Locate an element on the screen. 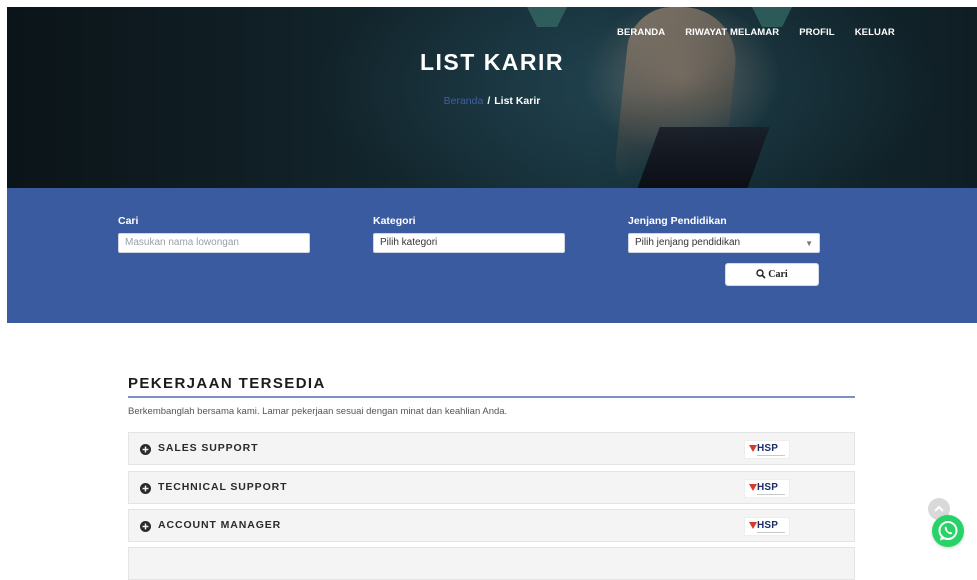  cari-label: Cari is located at coordinates (128, 221).